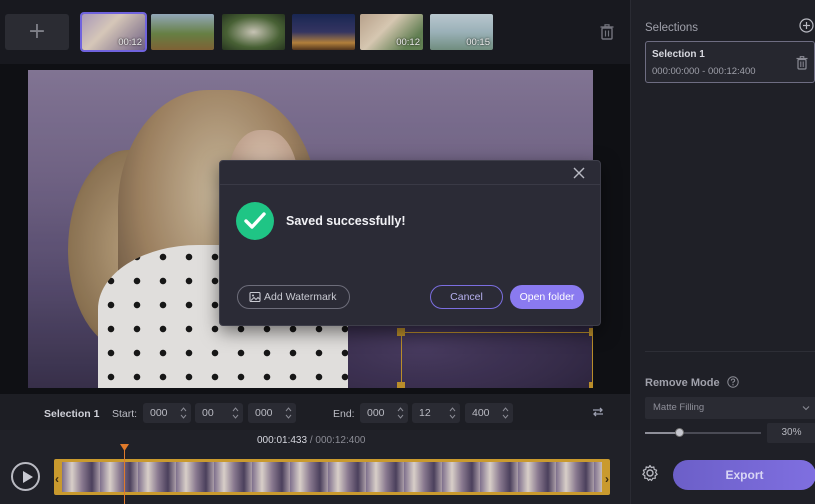 The image size is (815, 504). What do you see at coordinates (208, 413) in the screenshot?
I see `stepper-value: 00` at bounding box center [208, 413].